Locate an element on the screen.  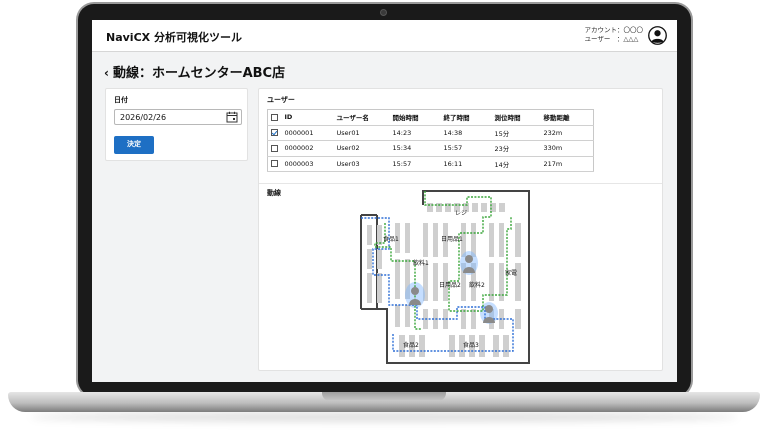
section-divider is located at coordinates (460, 183).